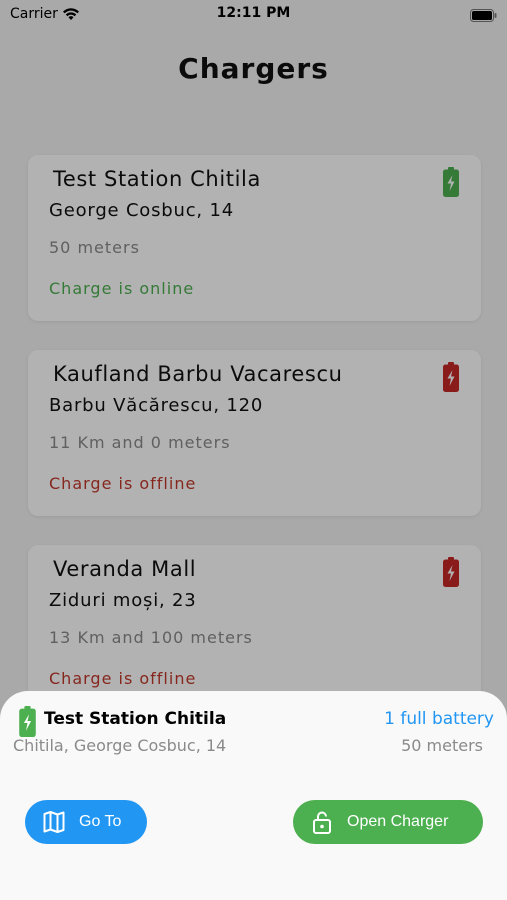  What do you see at coordinates (322, 822) in the screenshot?
I see `unlock-icon` at bounding box center [322, 822].